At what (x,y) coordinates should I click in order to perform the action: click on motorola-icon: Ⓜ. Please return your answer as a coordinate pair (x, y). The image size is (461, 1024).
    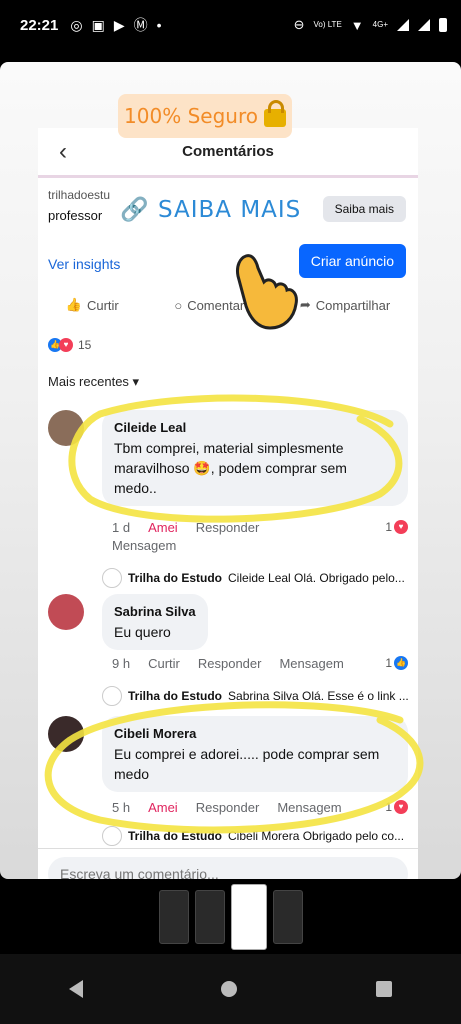
    Looking at the image, I should click on (140, 25).